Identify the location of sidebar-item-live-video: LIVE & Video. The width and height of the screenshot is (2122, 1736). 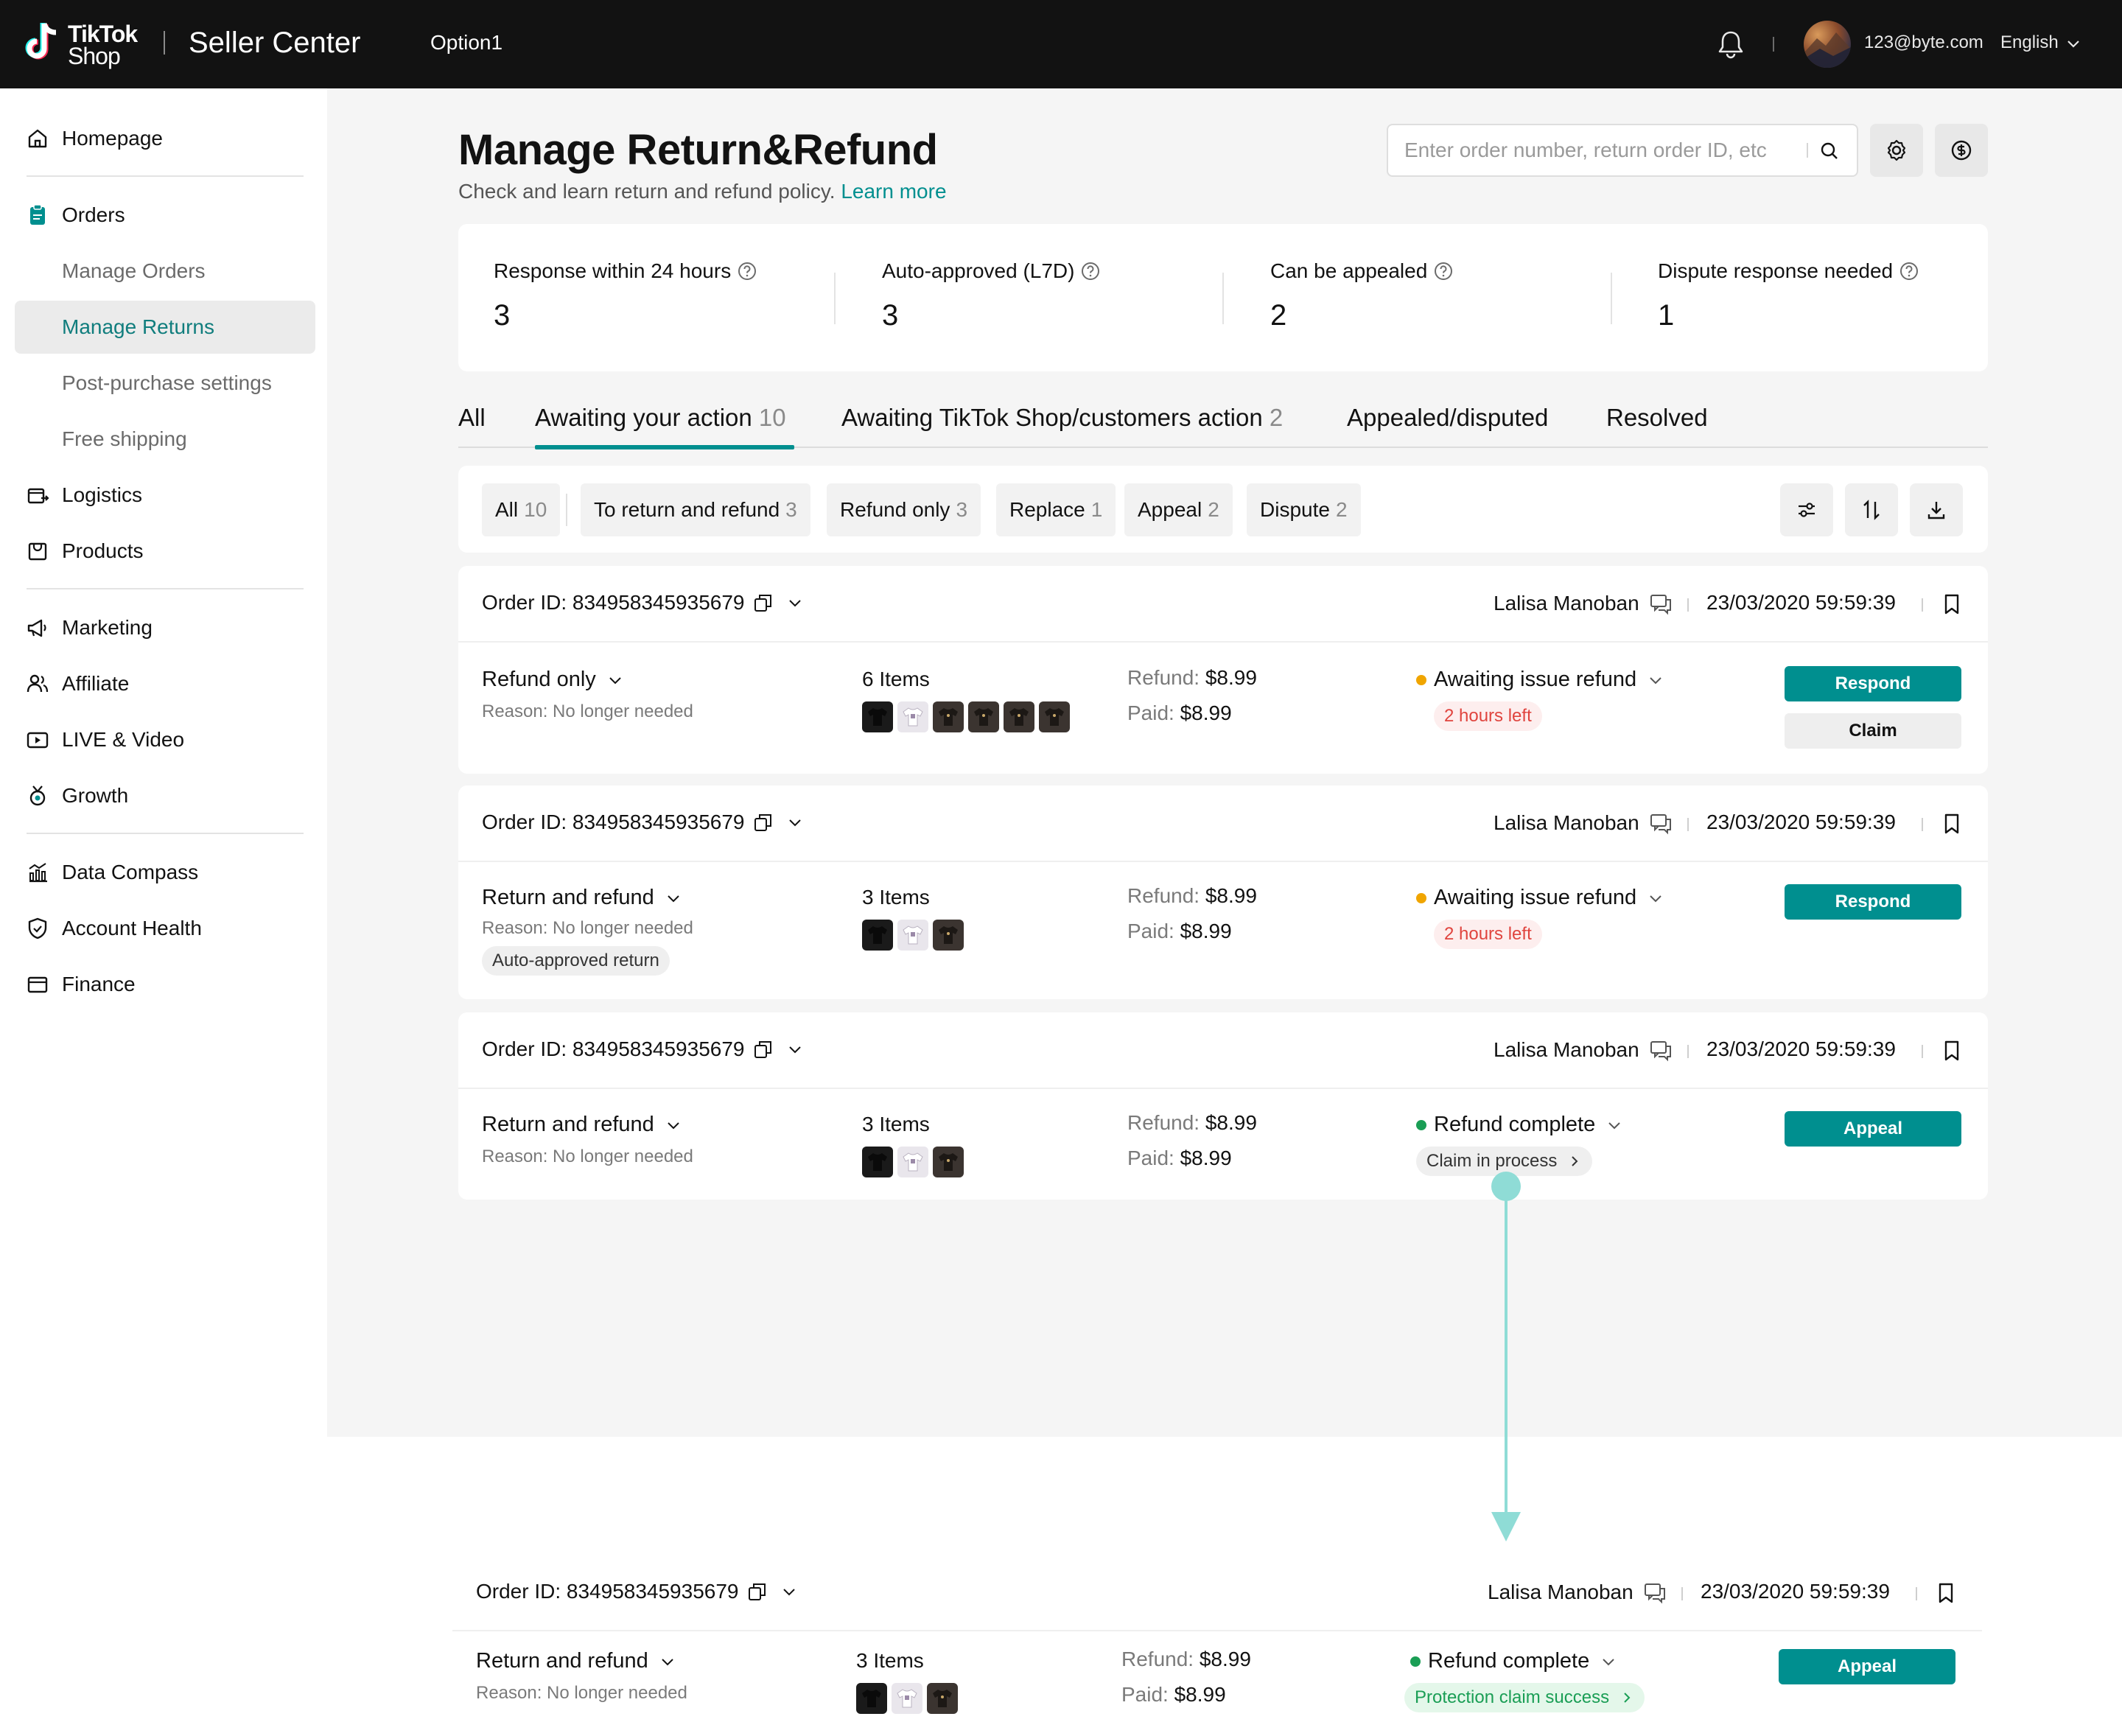
(165, 739).